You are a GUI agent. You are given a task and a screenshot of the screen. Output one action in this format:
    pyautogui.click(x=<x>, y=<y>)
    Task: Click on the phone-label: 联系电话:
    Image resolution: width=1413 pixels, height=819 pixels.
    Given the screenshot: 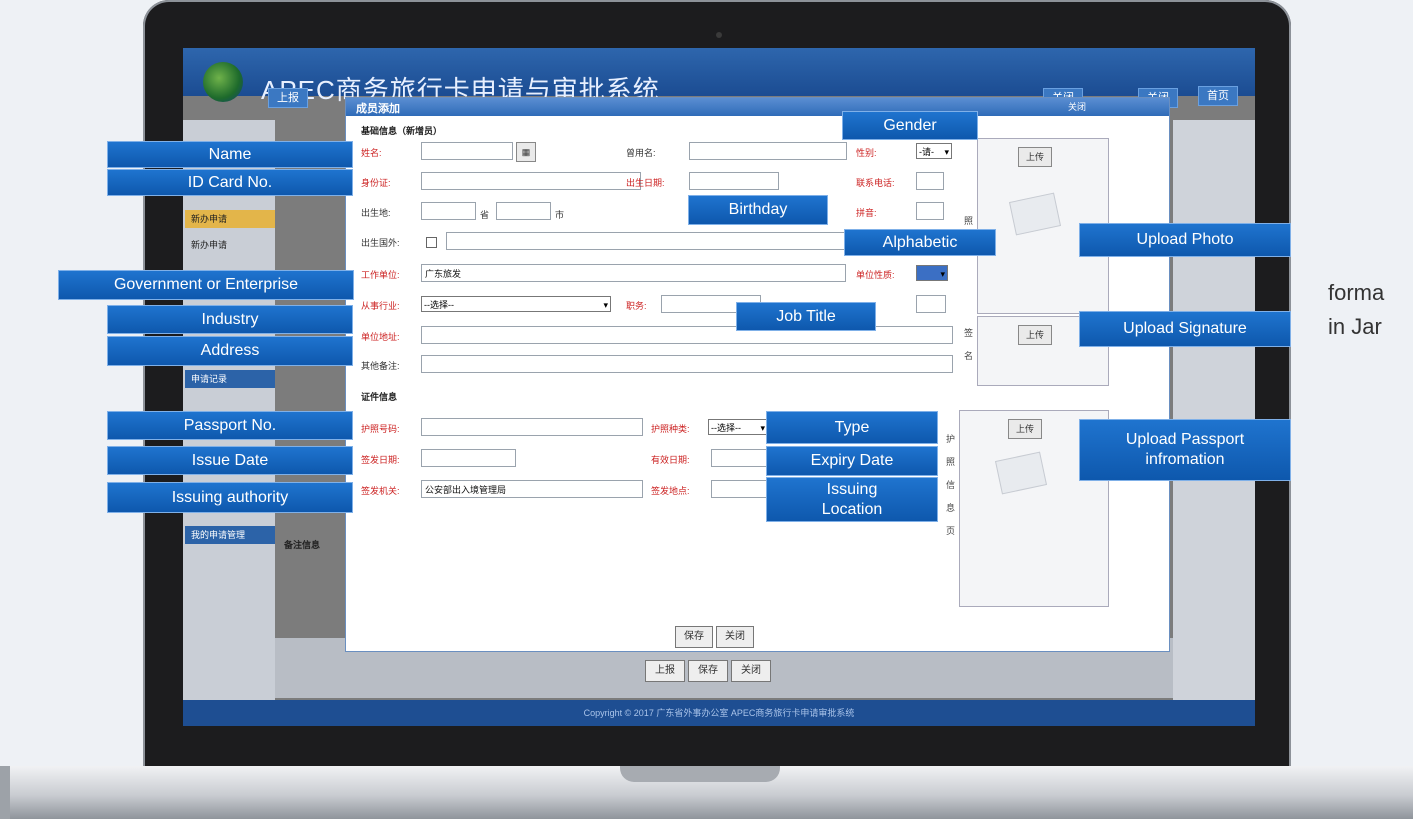 What is the action you would take?
    pyautogui.click(x=875, y=183)
    